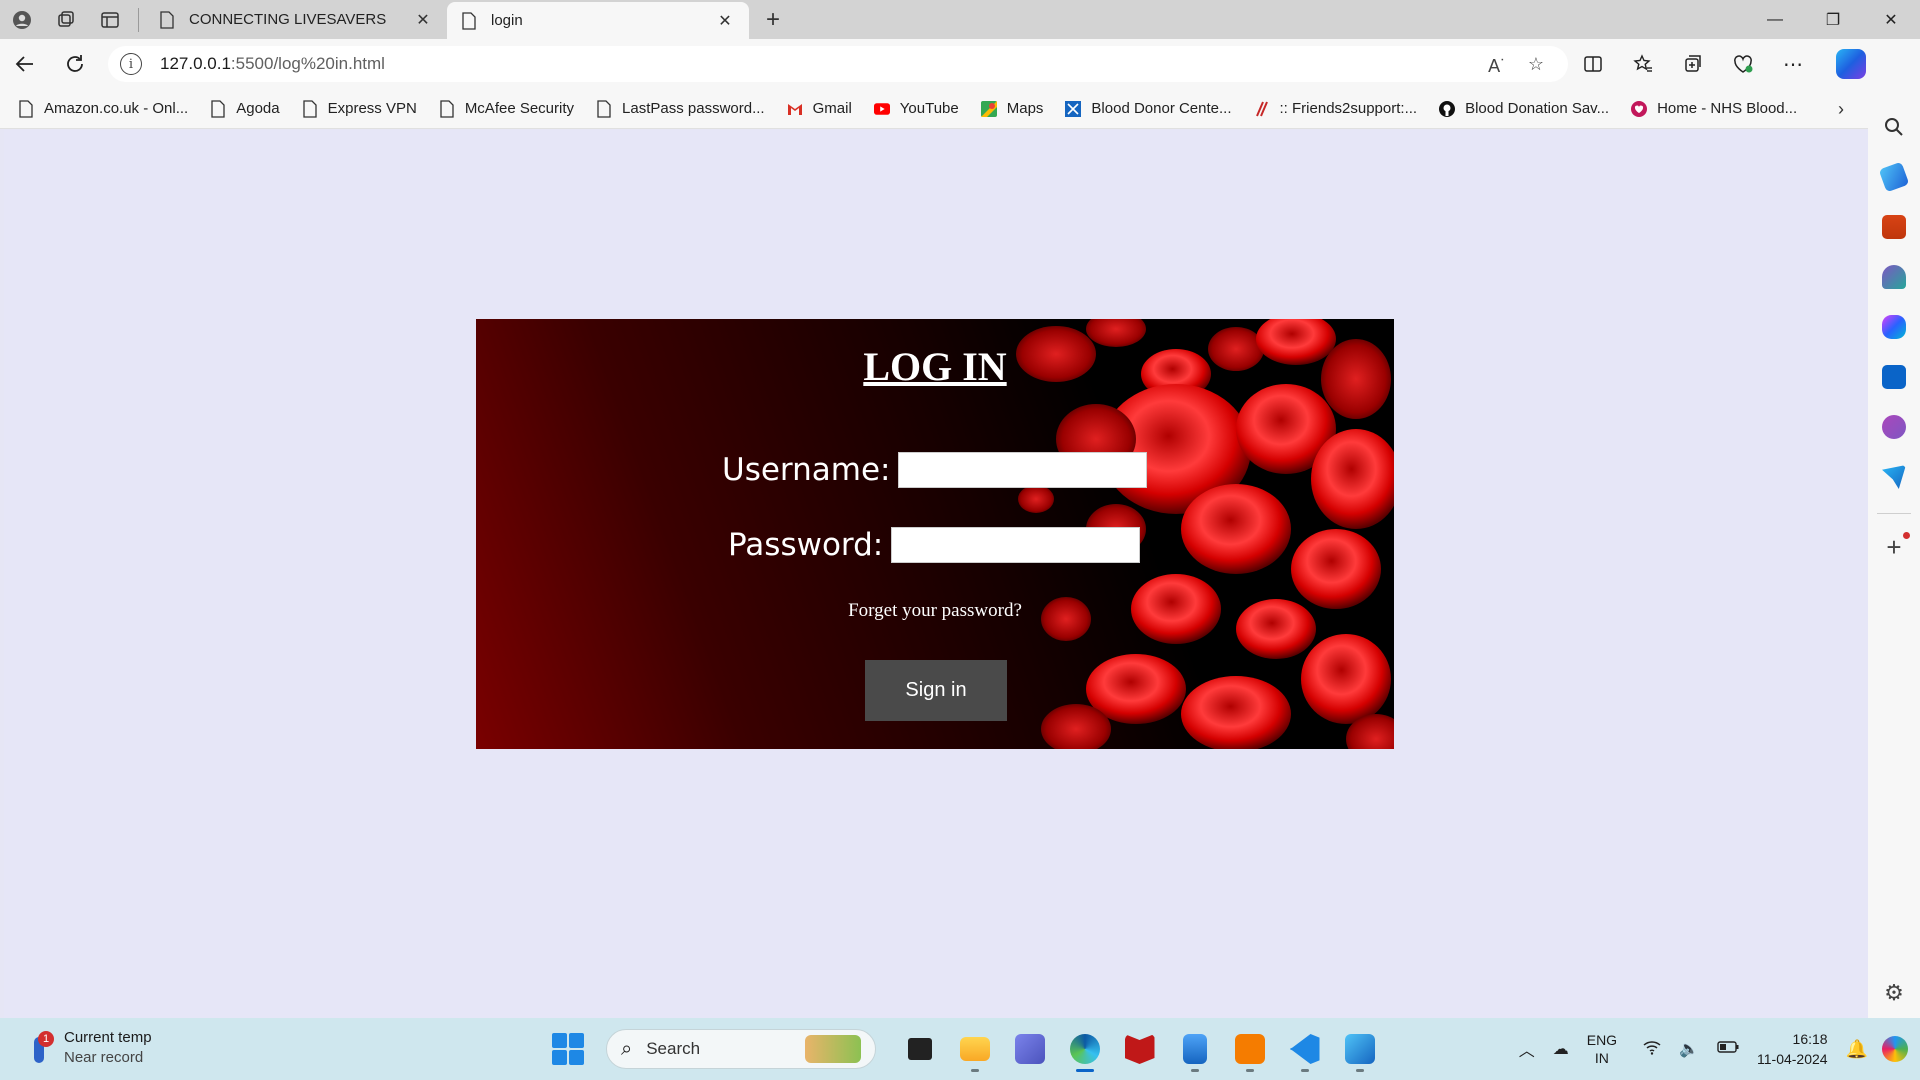 This screenshot has height=1080, width=1920. I want to click on photos-icon, so click(1359, 1049).